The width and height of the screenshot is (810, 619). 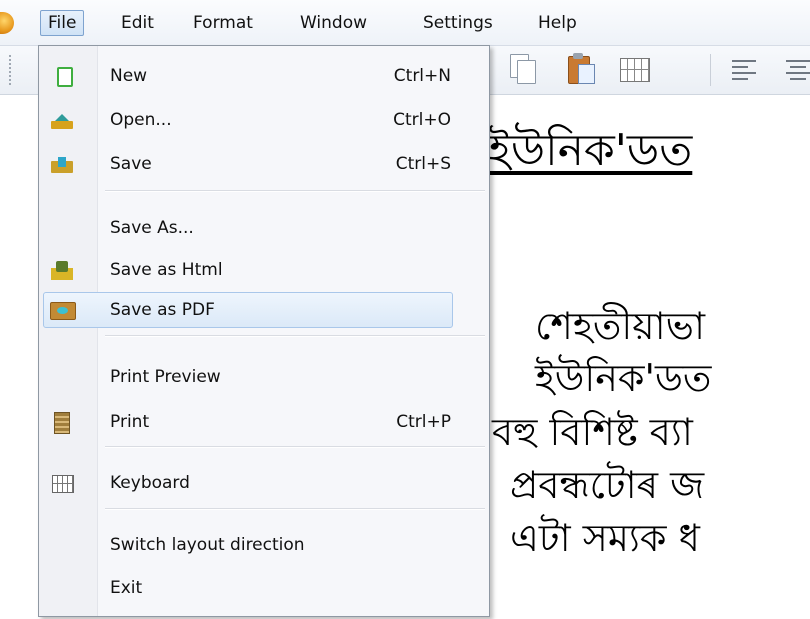 What do you see at coordinates (422, 76) in the screenshot?
I see `menu-item-shortcut: Ctrl+N` at bounding box center [422, 76].